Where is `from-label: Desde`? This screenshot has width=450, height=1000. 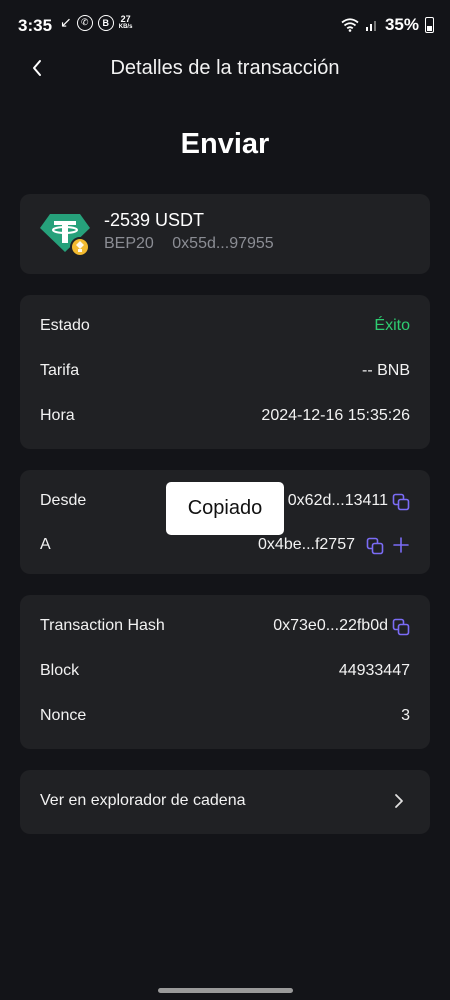
from-label: Desde is located at coordinates (63, 500).